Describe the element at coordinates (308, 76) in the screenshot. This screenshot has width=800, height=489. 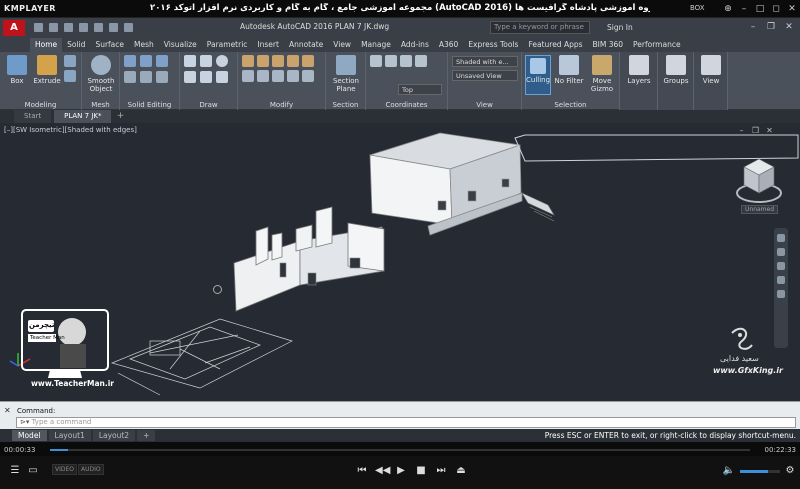
I see `explode-icon` at that location.